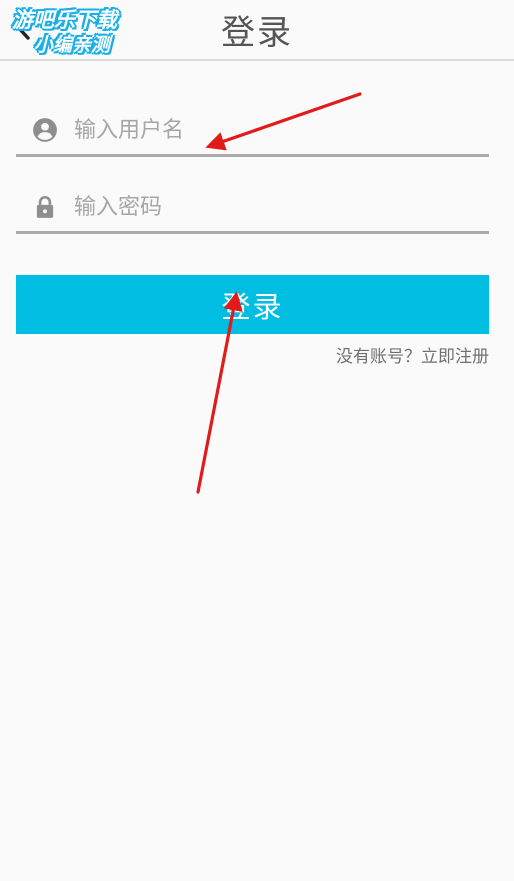 The height and width of the screenshot is (881, 514). I want to click on lock-icon, so click(45, 207).